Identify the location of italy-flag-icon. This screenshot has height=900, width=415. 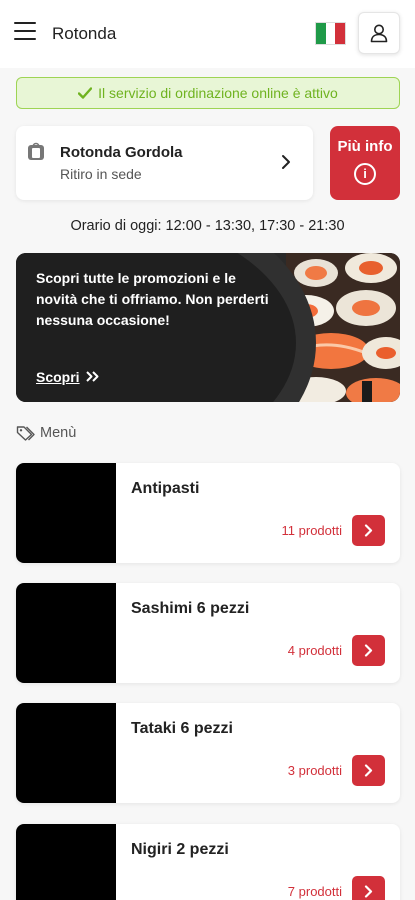
(330, 33).